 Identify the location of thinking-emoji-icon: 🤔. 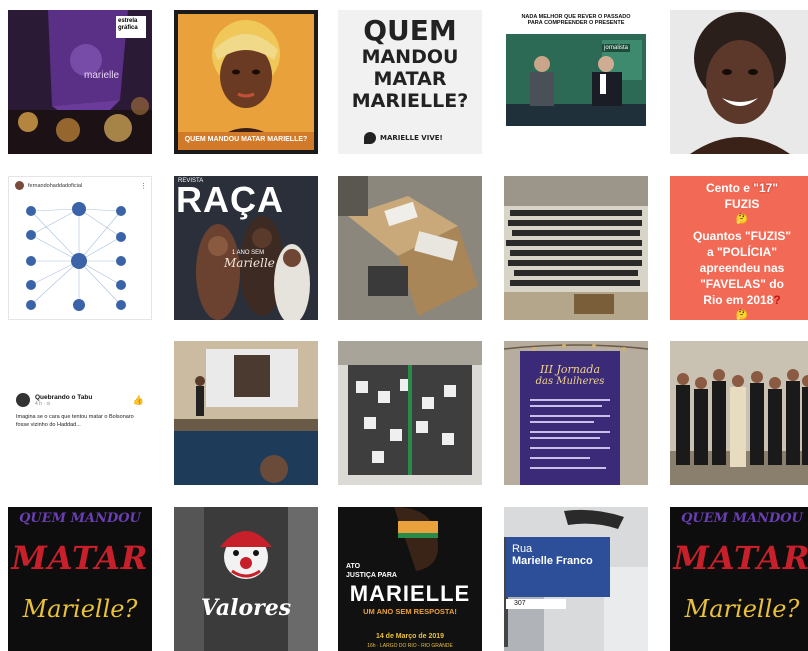
(742, 219).